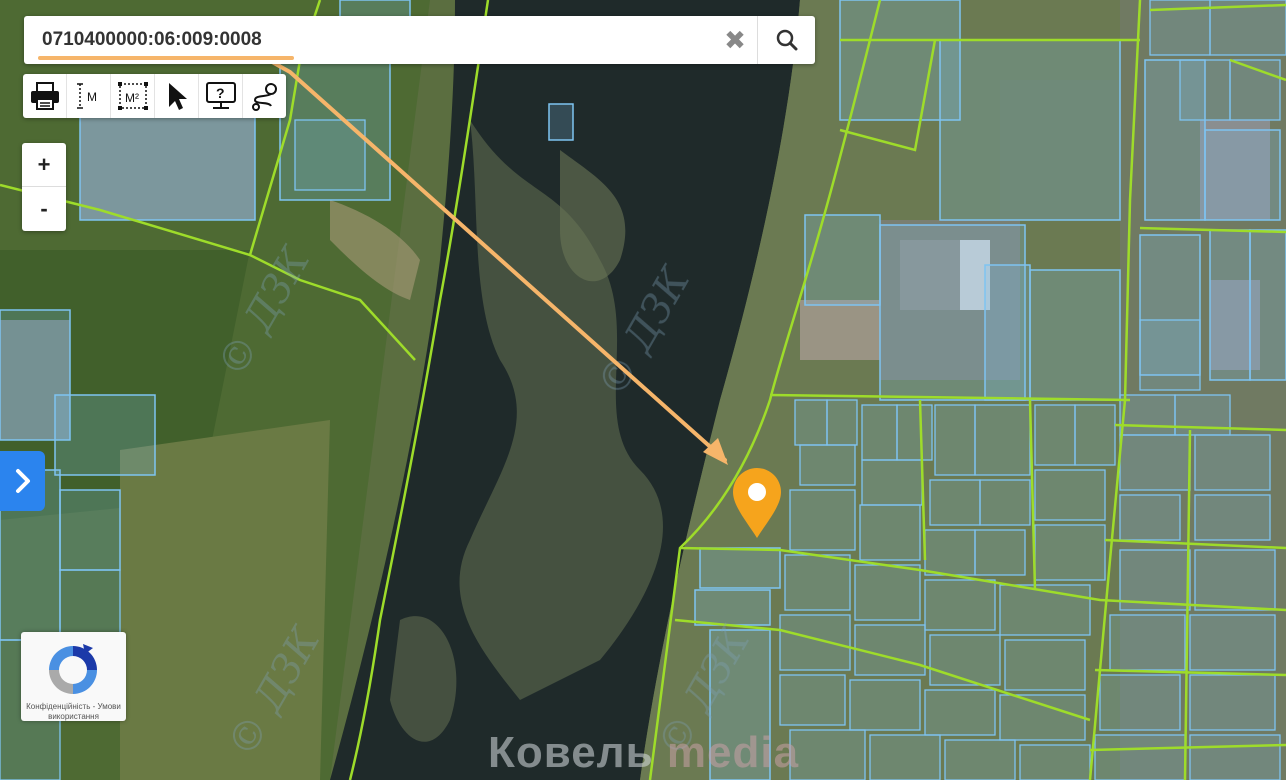  What do you see at coordinates (419, 40) in the screenshot?
I see `search-bar: ✖` at bounding box center [419, 40].